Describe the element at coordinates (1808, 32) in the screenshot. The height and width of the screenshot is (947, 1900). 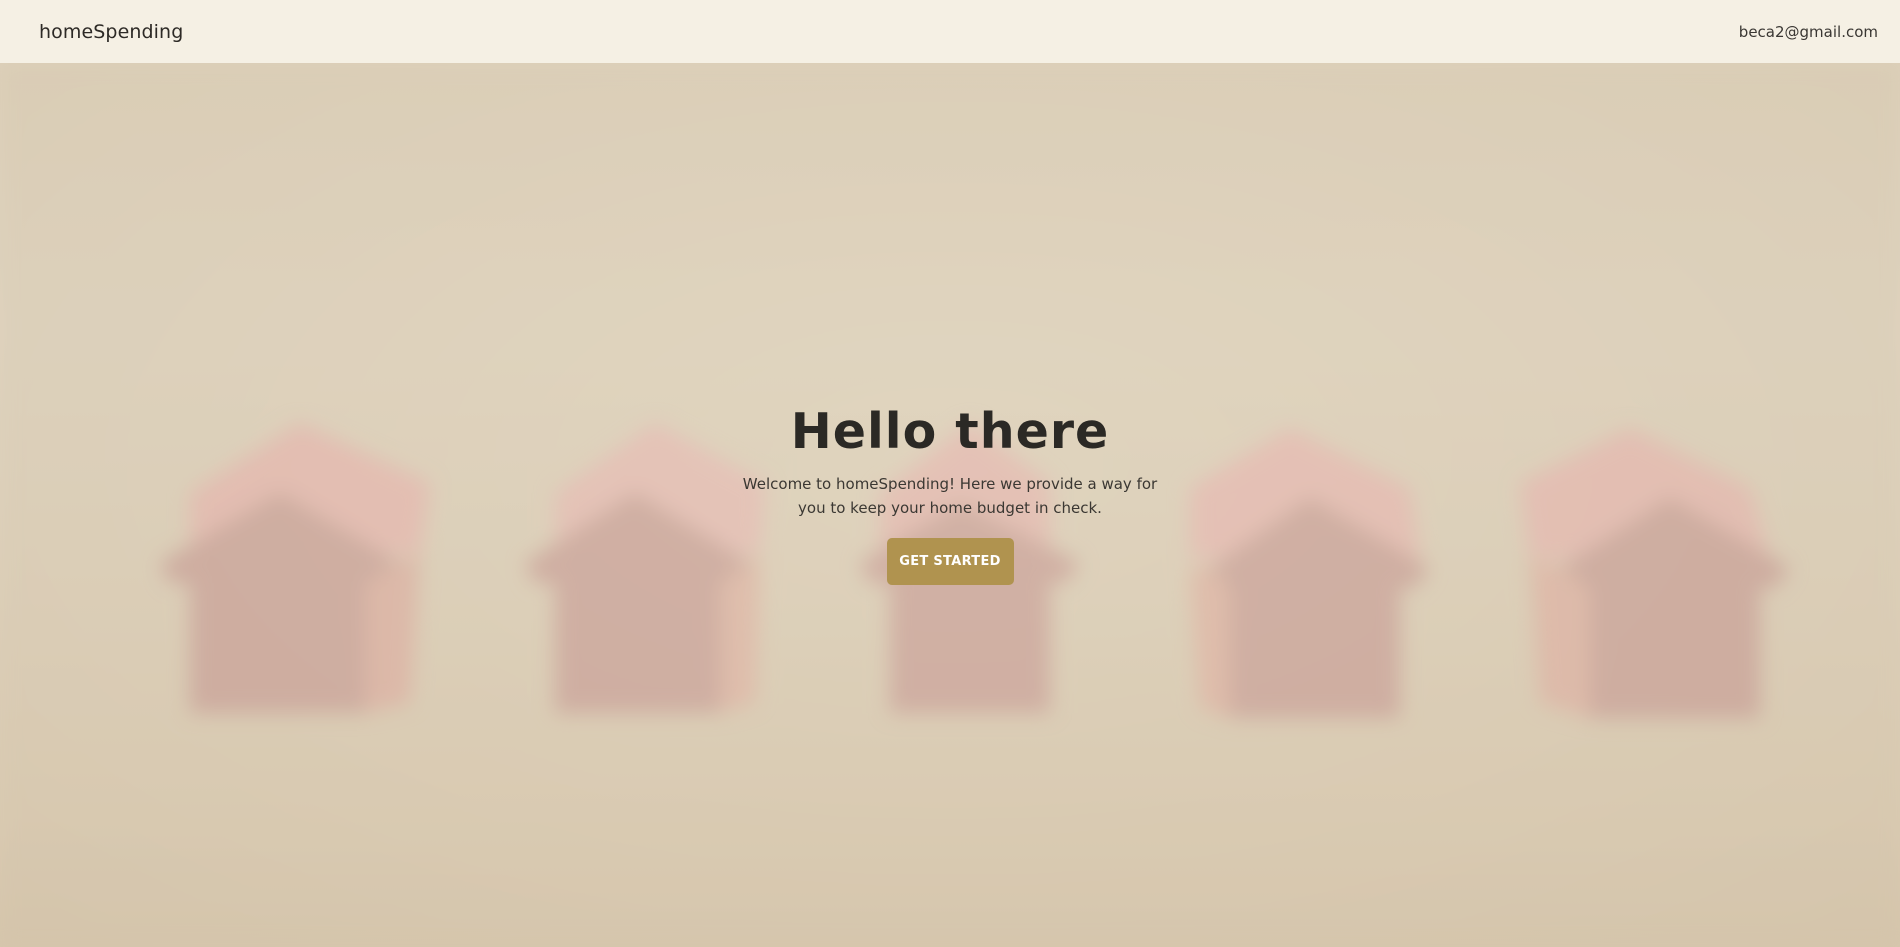
I see `user-email: beca2@gmail.com` at that location.